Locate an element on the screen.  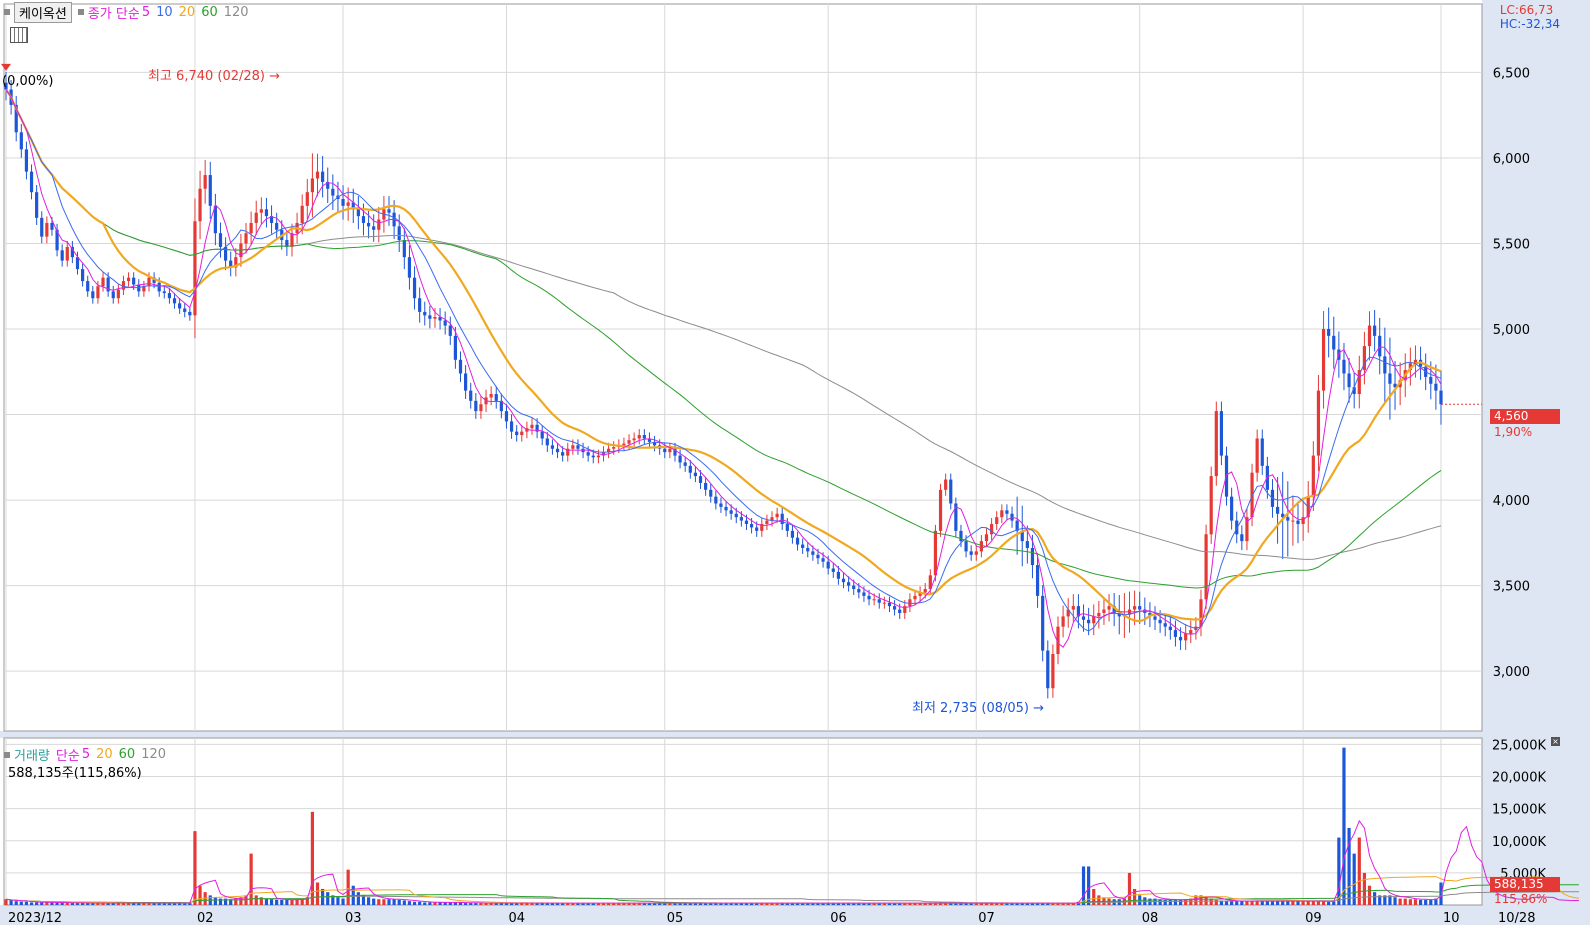
price-legend: 케이옥션 종가 단순 5 10 20 60 120 is located at coordinates (129, 12).